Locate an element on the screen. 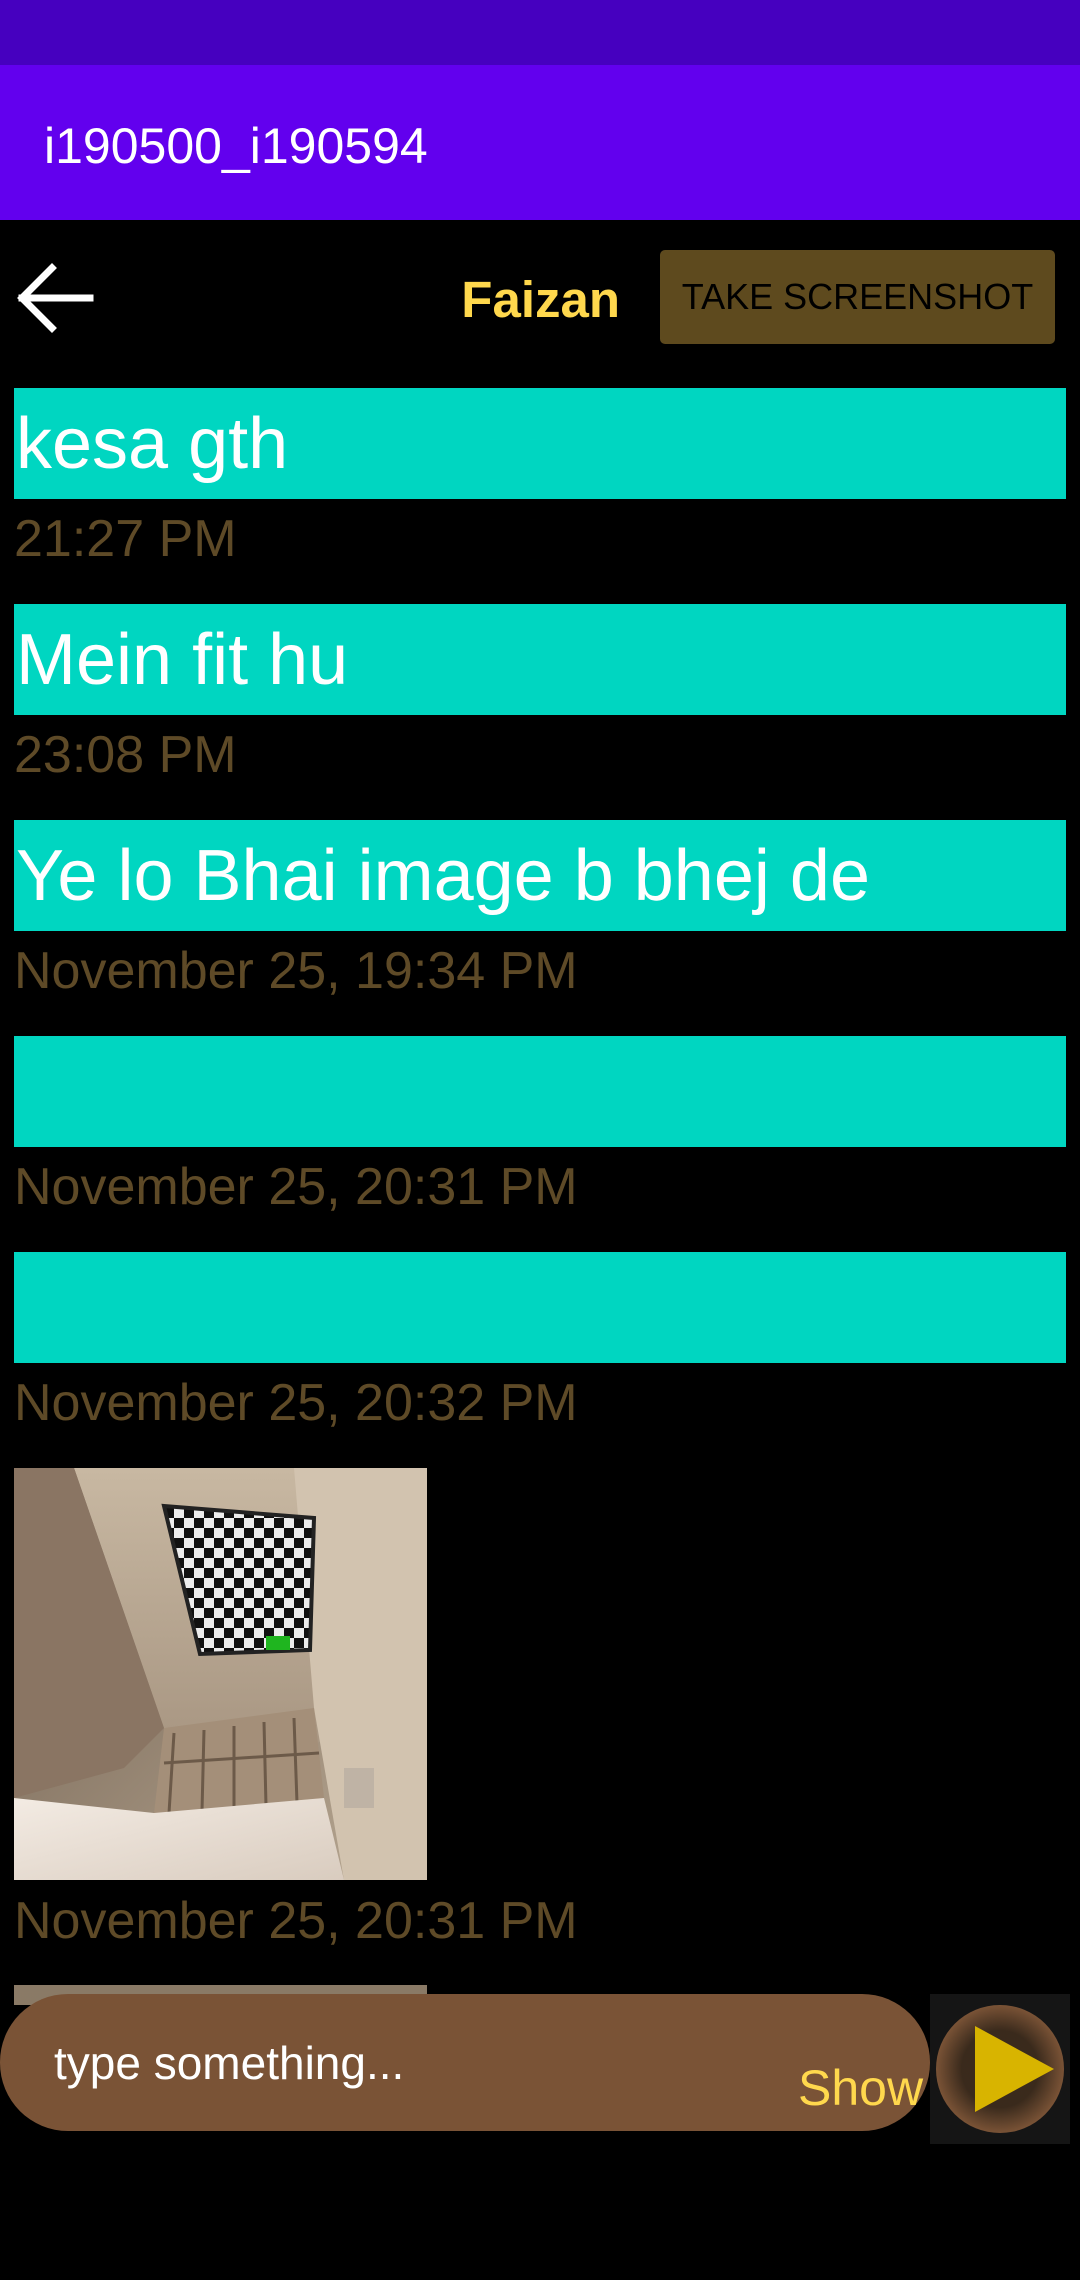 This screenshot has height=2280, width=1080. arrow-left-icon is located at coordinates (55, 298).